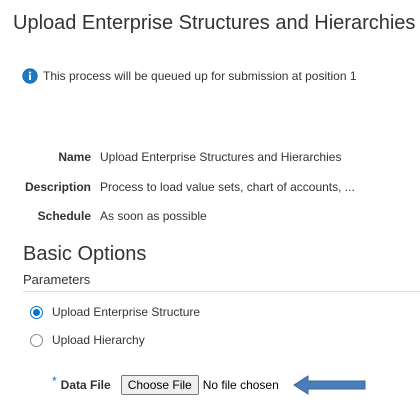 Image resolution: width=420 pixels, height=410 pixels. What do you see at coordinates (57, 187) in the screenshot?
I see `description-label: Description` at bounding box center [57, 187].